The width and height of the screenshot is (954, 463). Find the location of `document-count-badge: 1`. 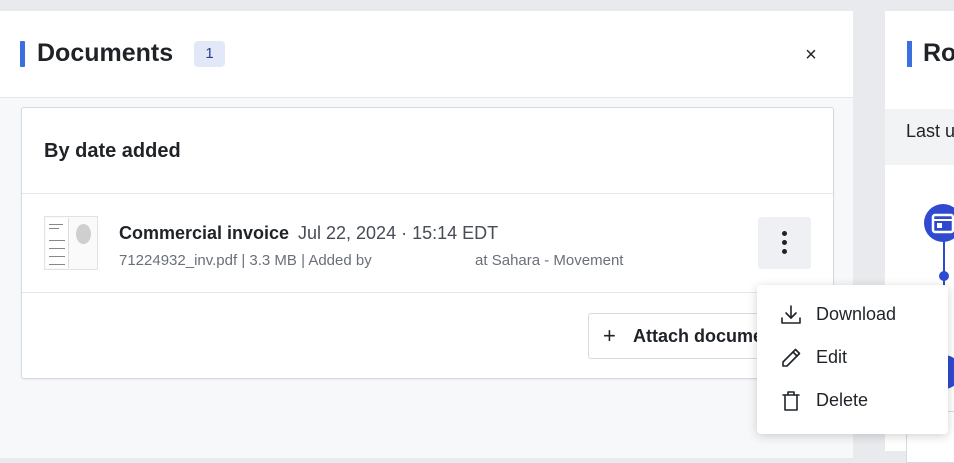

document-count-badge: 1 is located at coordinates (209, 54).